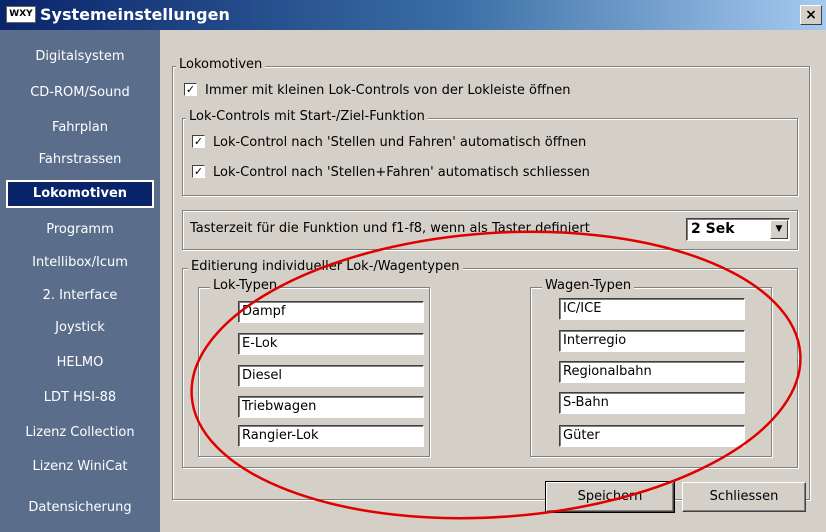 This screenshot has height=532, width=826. I want to click on sidebar-item-fahrplan: Fahrplan, so click(80, 128).